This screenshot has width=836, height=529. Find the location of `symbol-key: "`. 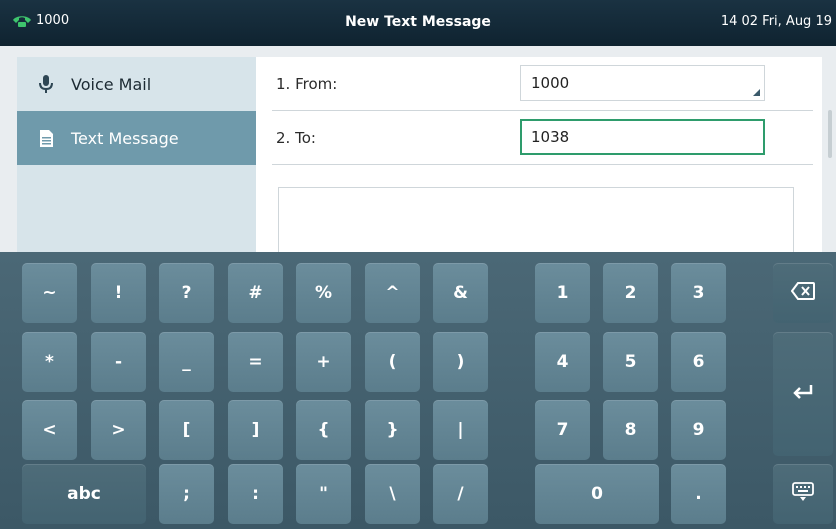

symbol-key: " is located at coordinates (323, 494).